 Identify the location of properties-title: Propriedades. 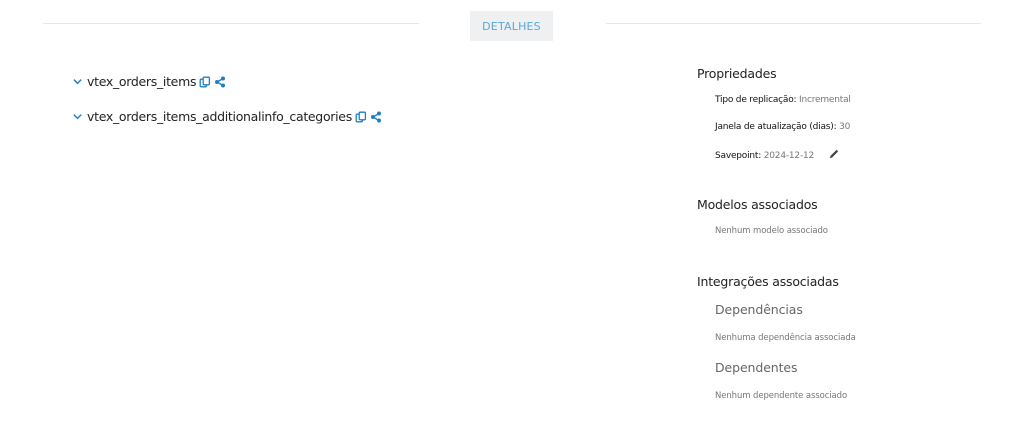
(737, 73).